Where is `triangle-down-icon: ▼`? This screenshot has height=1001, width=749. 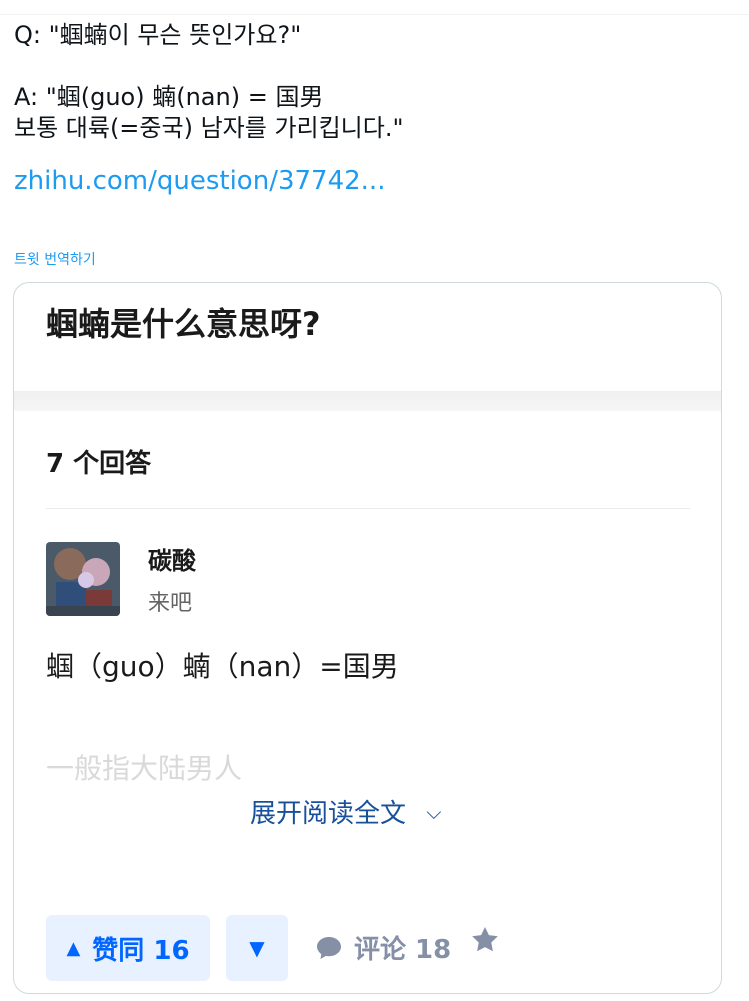
triangle-down-icon: ▼ is located at coordinates (257, 948).